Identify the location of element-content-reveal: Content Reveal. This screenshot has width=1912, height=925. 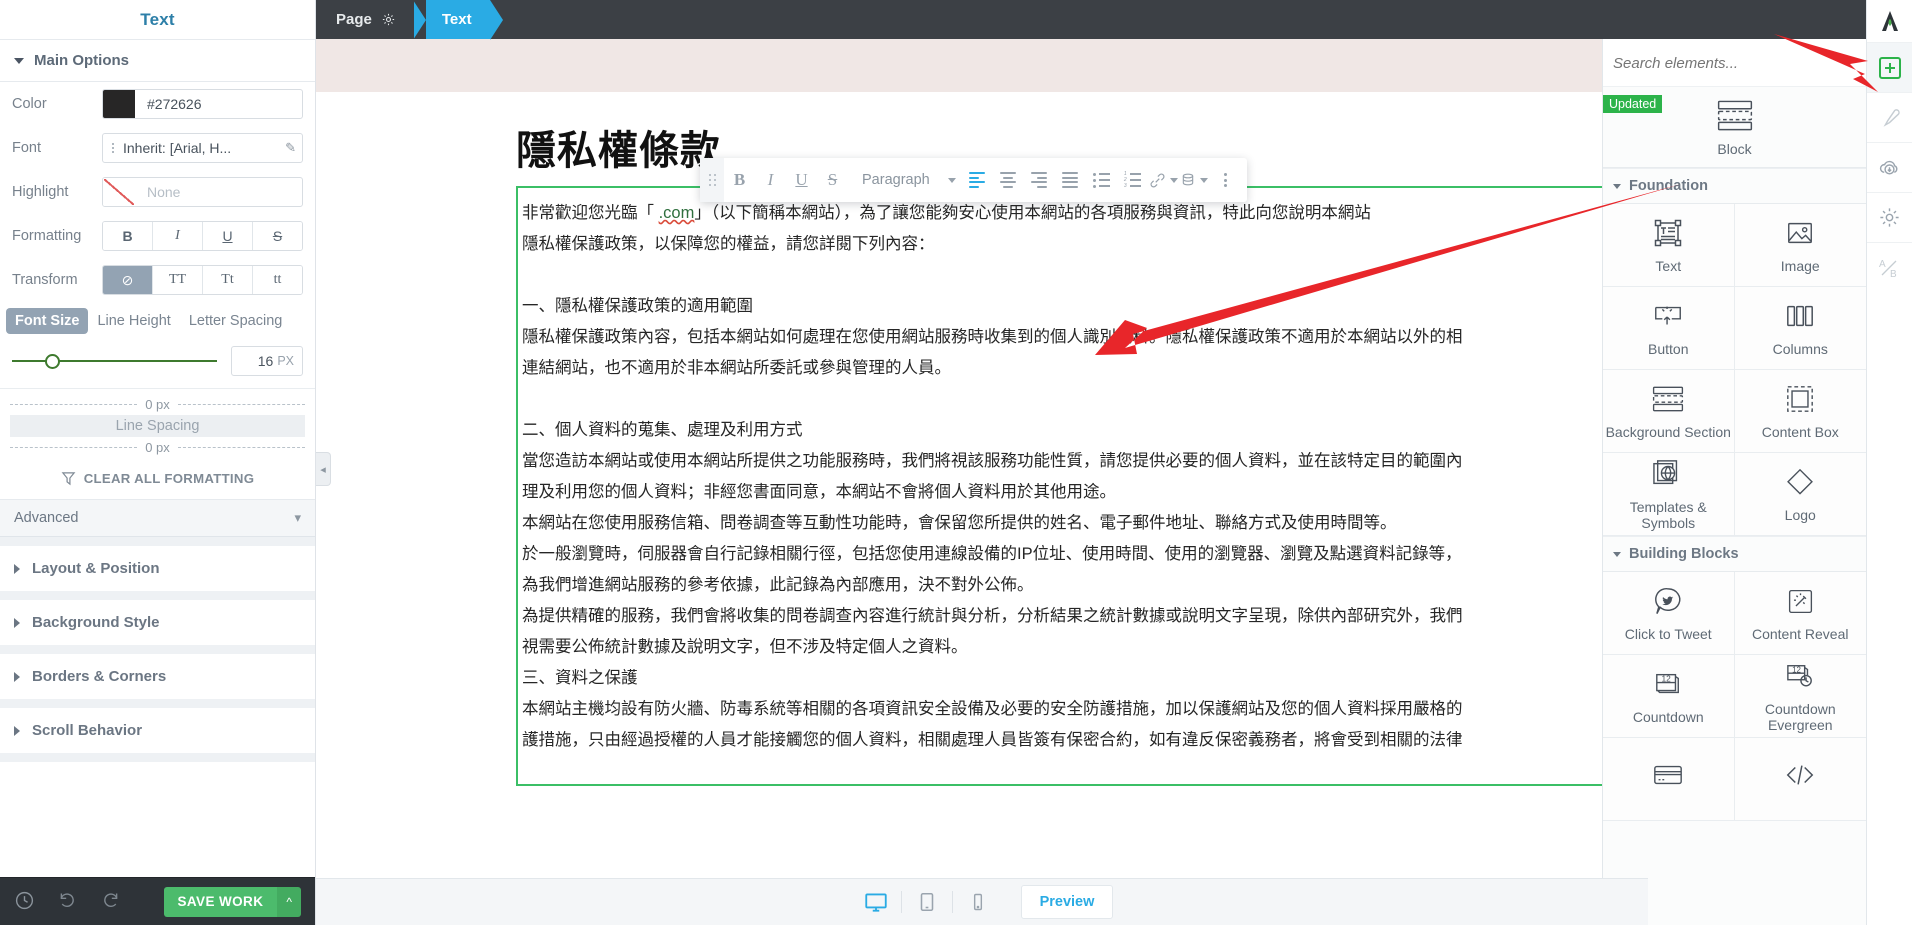
(1800, 613).